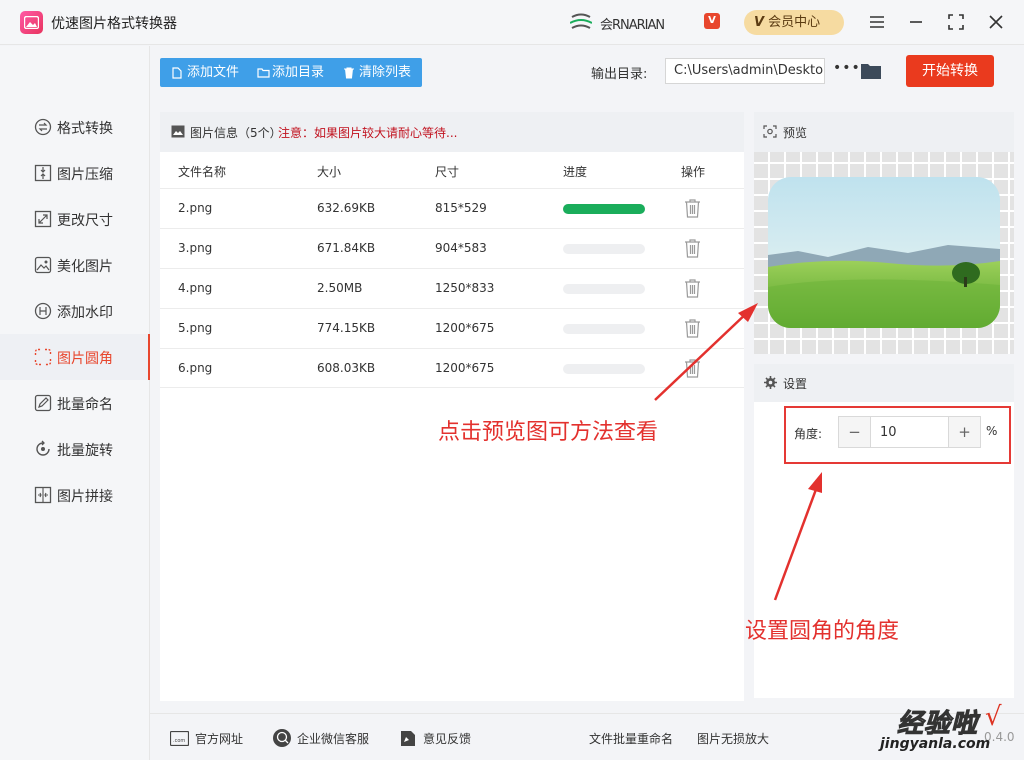 The height and width of the screenshot is (760, 1024). I want to click on preview-image, so click(884, 252).